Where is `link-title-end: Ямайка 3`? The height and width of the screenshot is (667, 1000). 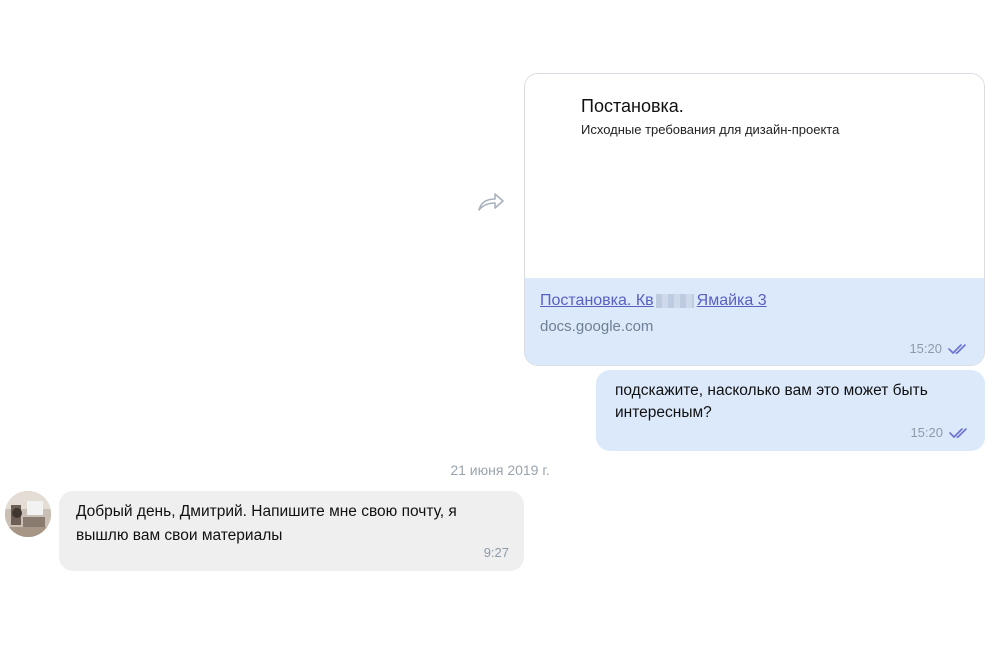
link-title-end: Ямайка 3 is located at coordinates (732, 301).